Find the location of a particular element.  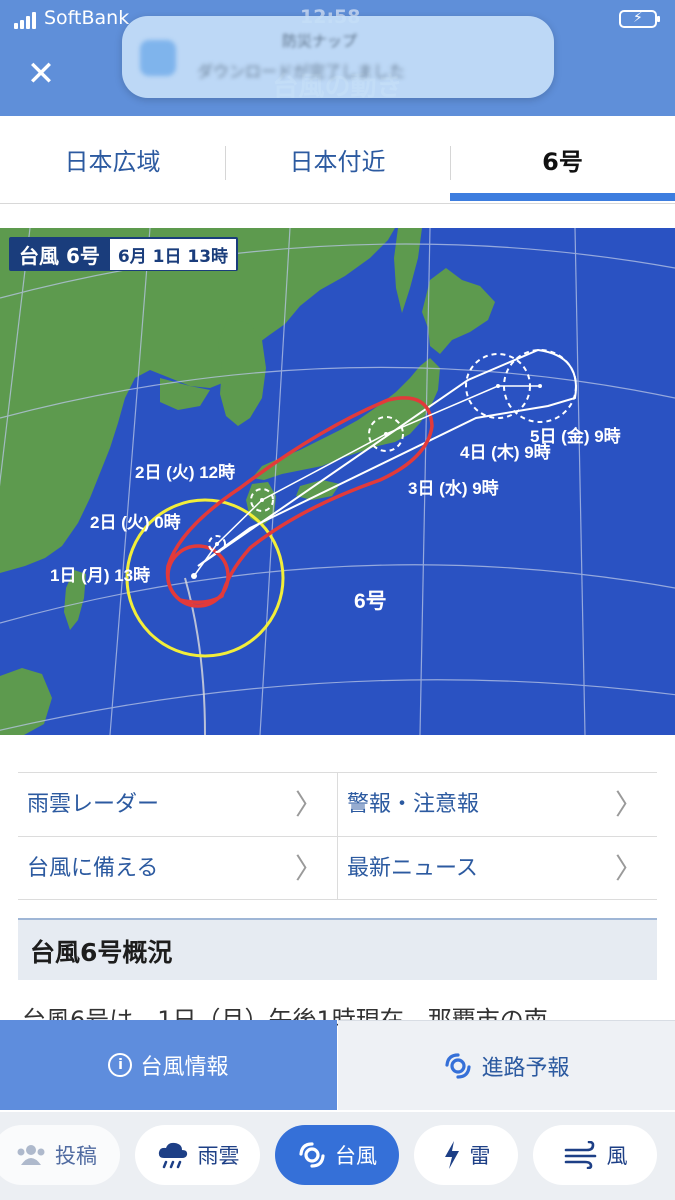

nav-lightning-label: 雷 is located at coordinates (480, 1156).